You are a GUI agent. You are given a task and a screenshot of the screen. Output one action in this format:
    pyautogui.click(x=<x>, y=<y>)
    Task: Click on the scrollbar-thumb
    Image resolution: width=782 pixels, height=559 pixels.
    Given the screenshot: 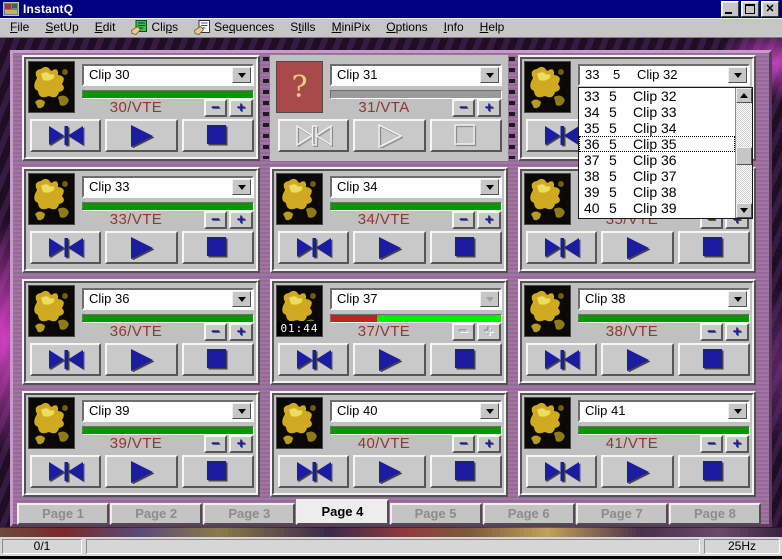 What is the action you would take?
    pyautogui.click(x=744, y=156)
    